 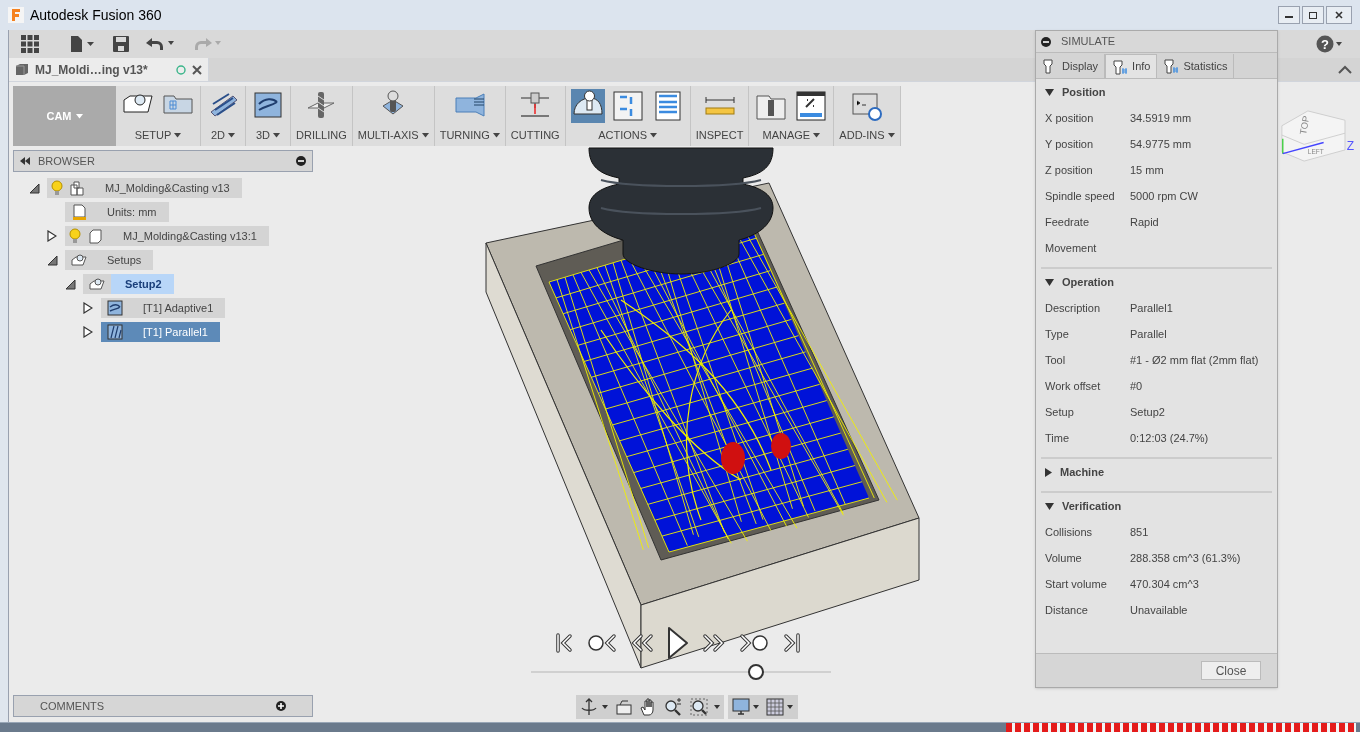 What do you see at coordinates (791, 643) in the screenshot?
I see `skip-to-end-icon` at bounding box center [791, 643].